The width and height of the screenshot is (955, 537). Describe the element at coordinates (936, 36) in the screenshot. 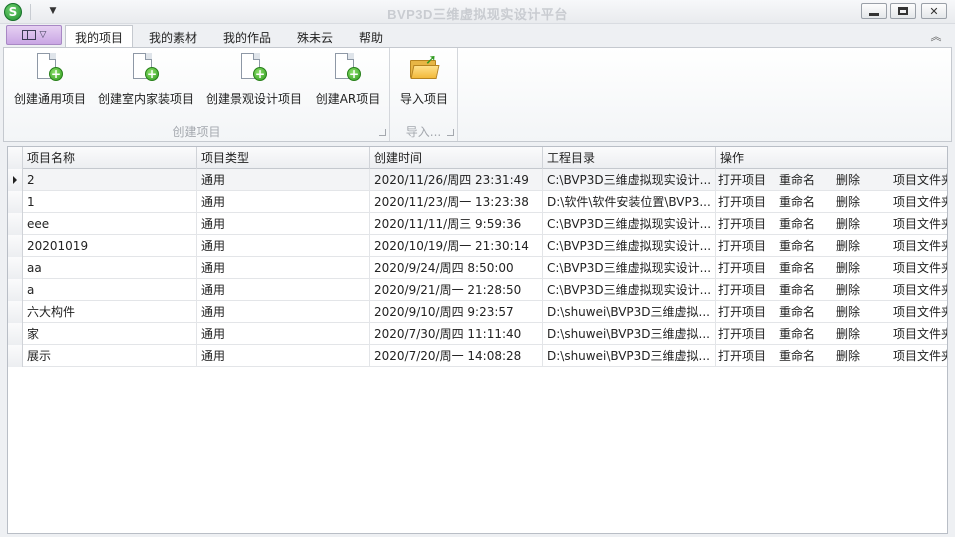

I see `collapse-ribbon-icon: ︽` at that location.